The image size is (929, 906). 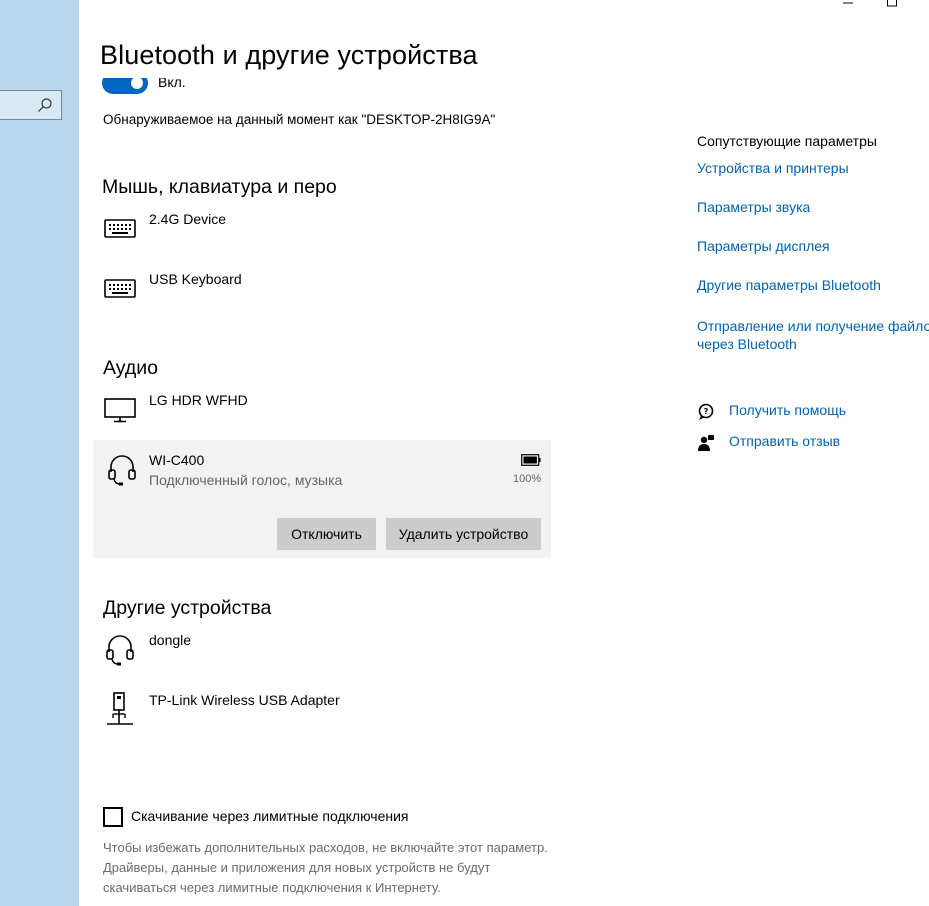 I want to click on more-bluetooth-settings-link: Другие параметры Bluetooth, so click(x=789, y=285).